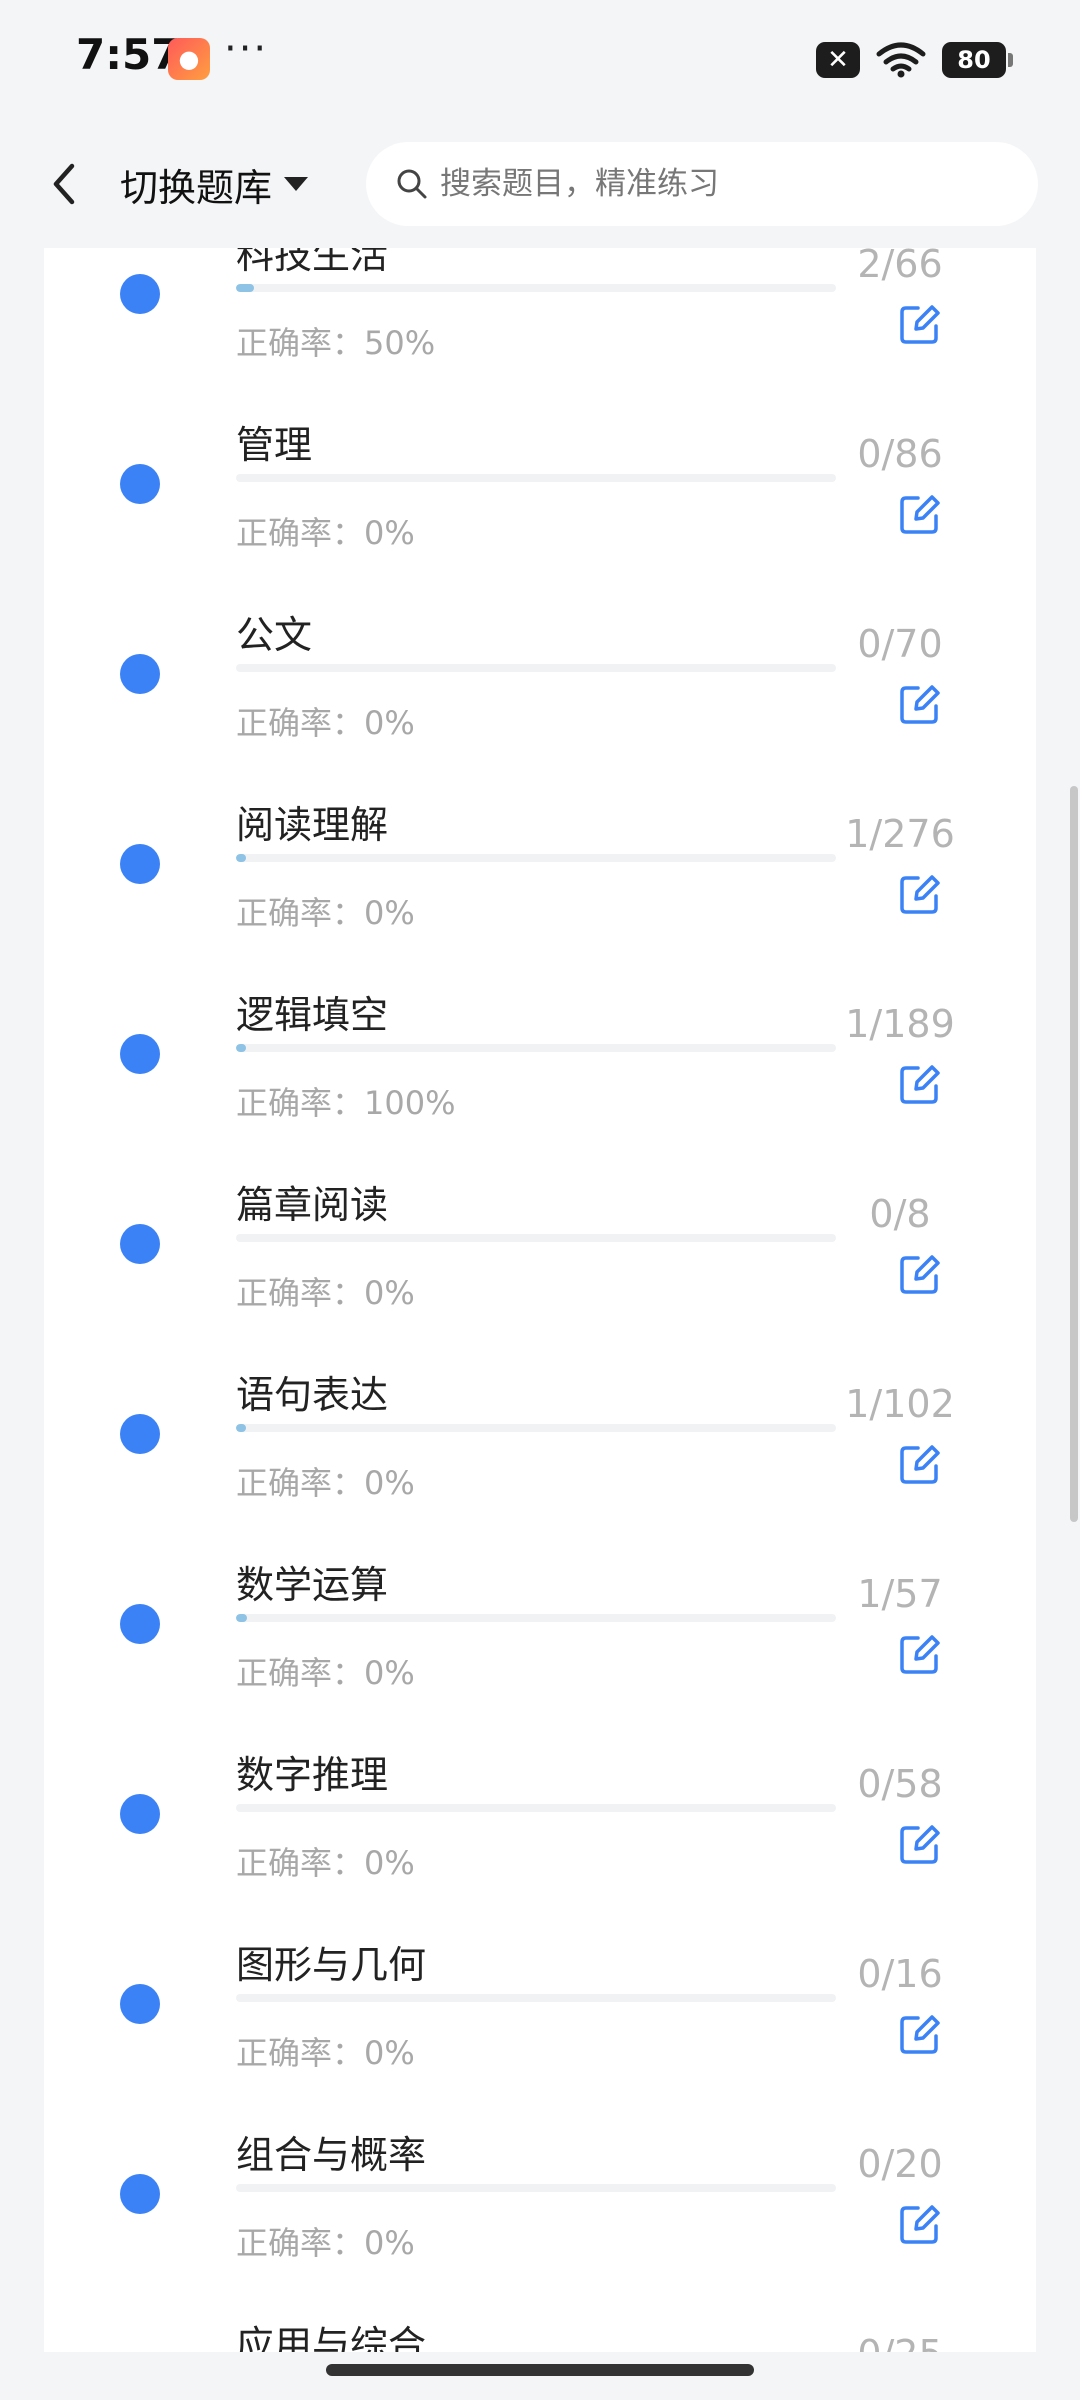 This screenshot has height=2400, width=1080. I want to click on category-title: 组合与概率, so click(331, 2155).